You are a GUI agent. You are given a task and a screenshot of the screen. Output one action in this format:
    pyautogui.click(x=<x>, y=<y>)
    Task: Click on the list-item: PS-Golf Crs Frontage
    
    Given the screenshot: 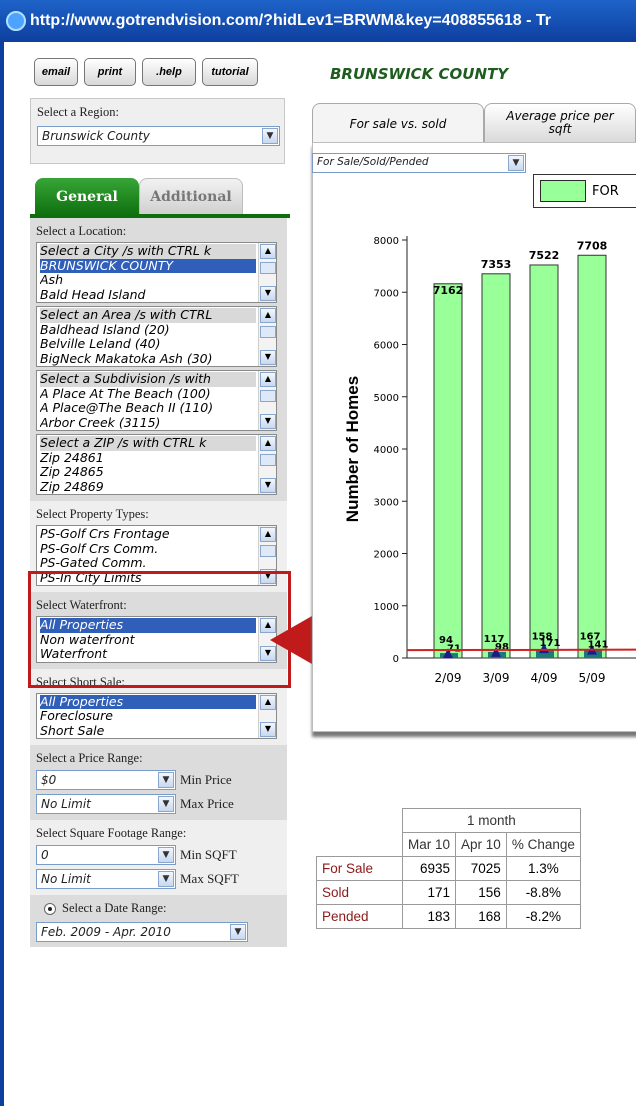 What is the action you would take?
    pyautogui.click(x=148, y=534)
    